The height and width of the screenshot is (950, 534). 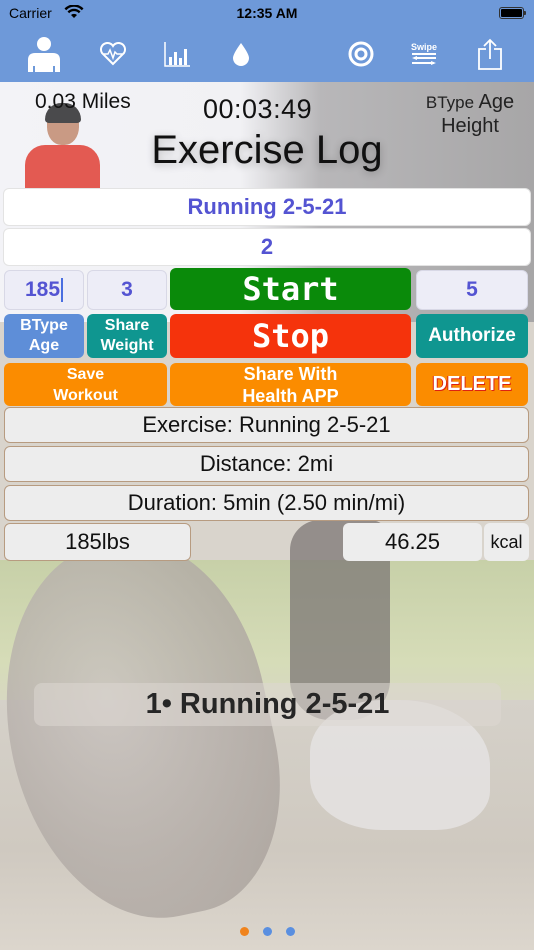 I want to click on summary-calories: 46.25, so click(x=412, y=542).